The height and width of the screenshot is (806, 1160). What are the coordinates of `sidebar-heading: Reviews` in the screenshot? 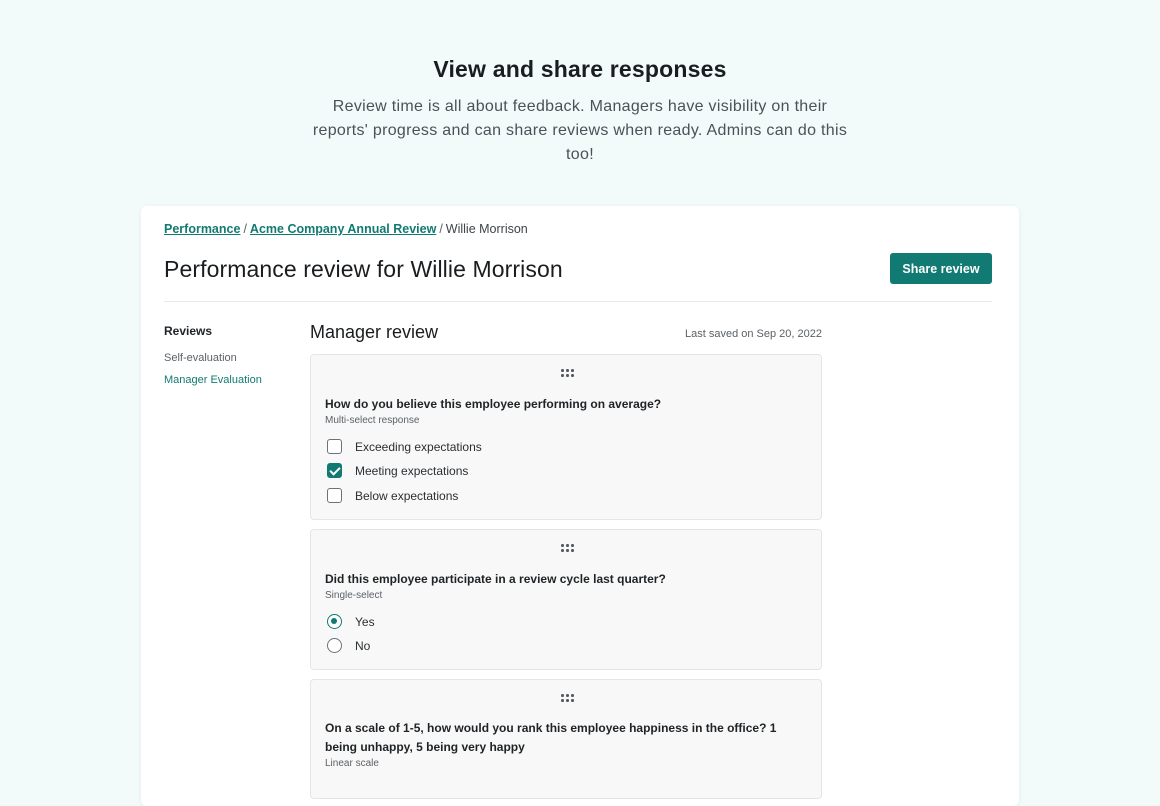 It's located at (188, 331).